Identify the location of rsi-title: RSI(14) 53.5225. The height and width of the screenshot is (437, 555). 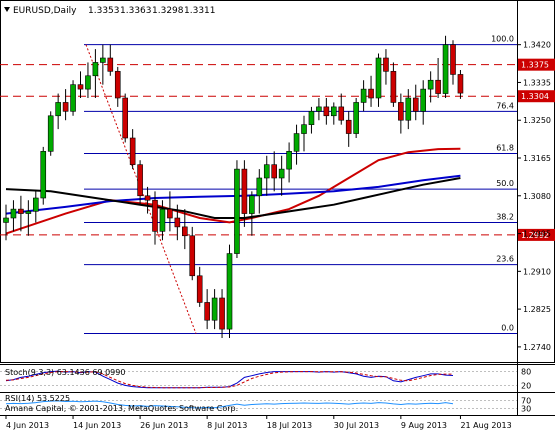
(37, 398).